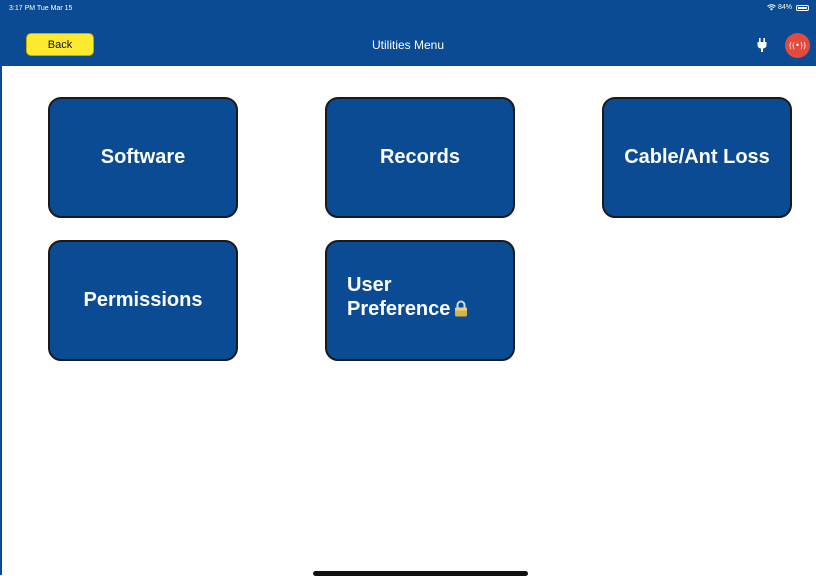 Image resolution: width=816 pixels, height=576 pixels. I want to click on records-button: Records, so click(420, 157).